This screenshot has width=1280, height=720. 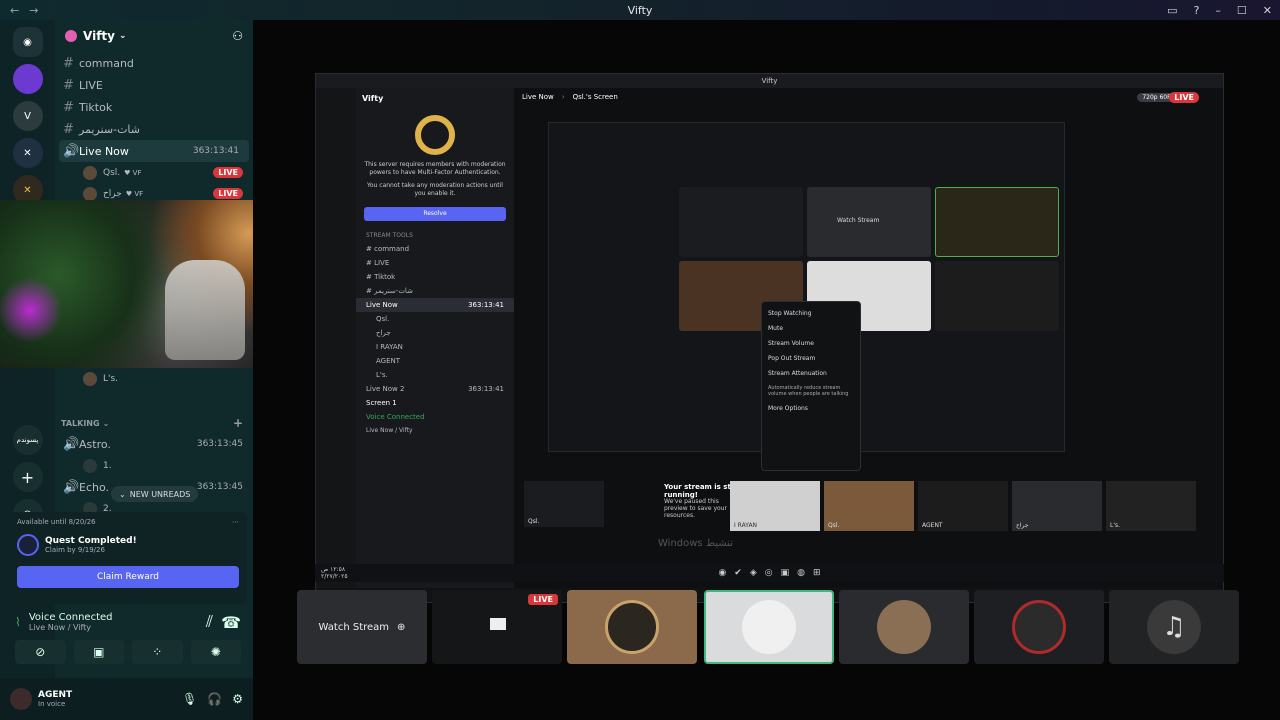 I want to click on cast-icon: ⊕, so click(x=401, y=627).